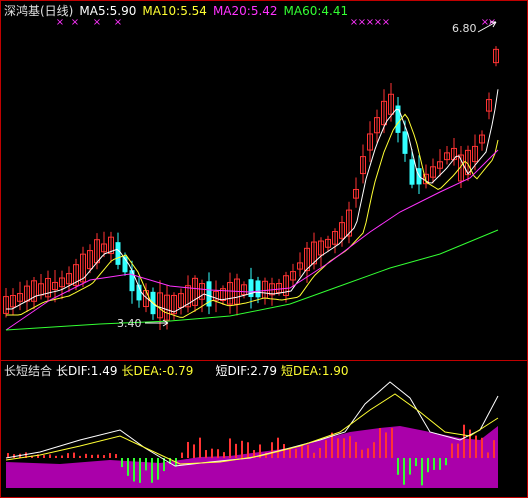 The width and height of the screenshot is (528, 498). I want to click on stock-title: 深鸿基(日线), so click(39, 11).